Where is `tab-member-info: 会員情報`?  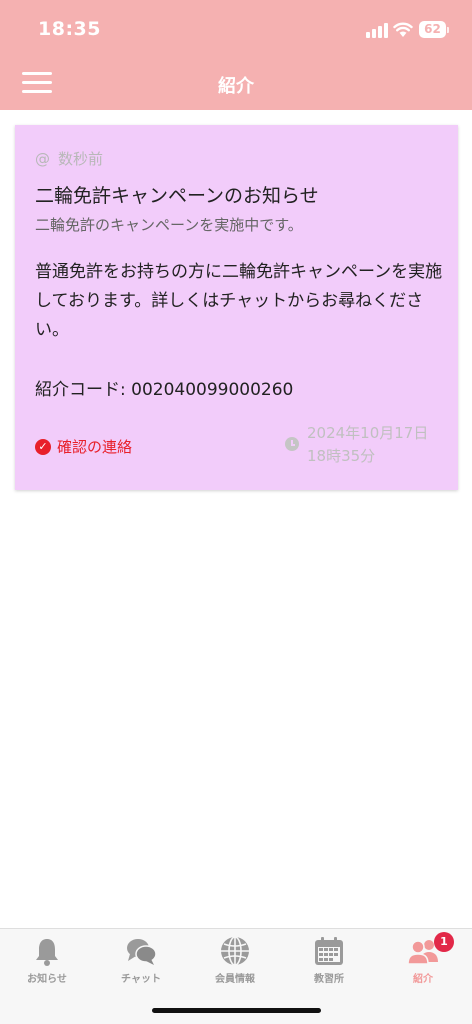
tab-member-info: 会員情報 is located at coordinates (235, 961).